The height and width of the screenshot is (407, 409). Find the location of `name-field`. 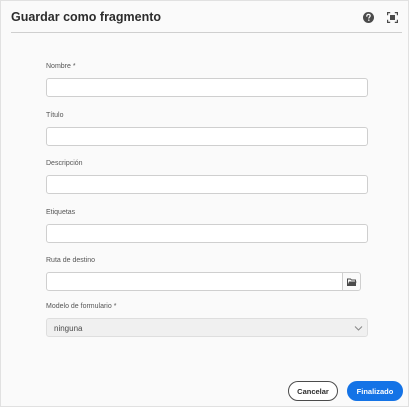

name-field is located at coordinates (207, 87).